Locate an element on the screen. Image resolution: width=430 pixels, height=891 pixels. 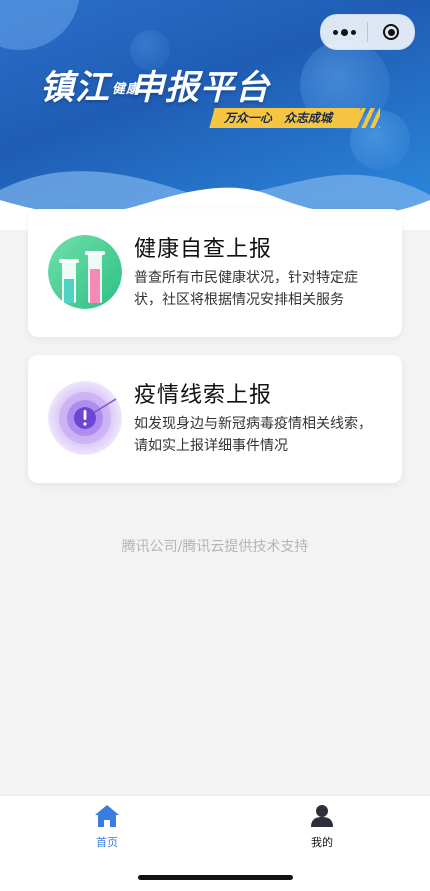
tab-home: 首页 is located at coordinates (107, 827).